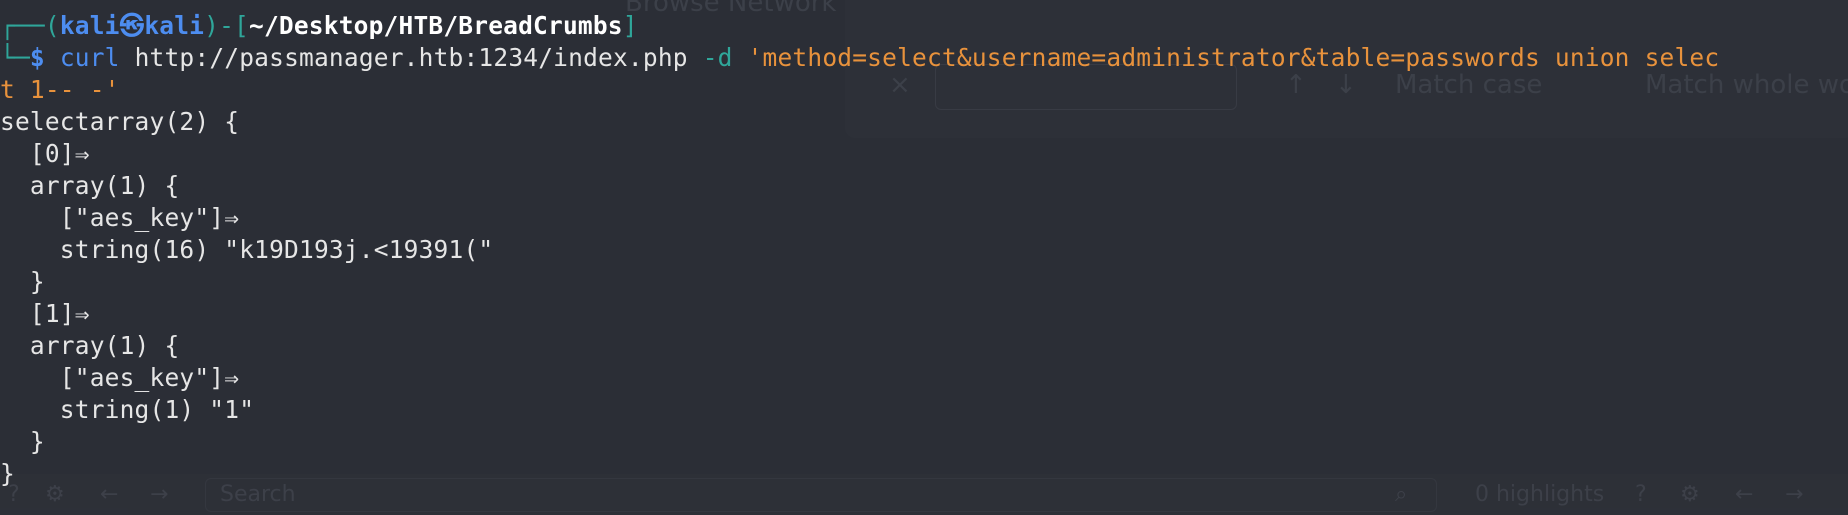 This screenshot has width=1848, height=515. Describe the element at coordinates (127, 409) in the screenshot. I see `output-line: string(1) "1"` at that location.